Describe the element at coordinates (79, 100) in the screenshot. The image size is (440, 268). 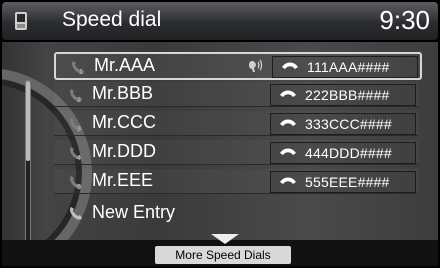
I see `entry-index: 2` at that location.